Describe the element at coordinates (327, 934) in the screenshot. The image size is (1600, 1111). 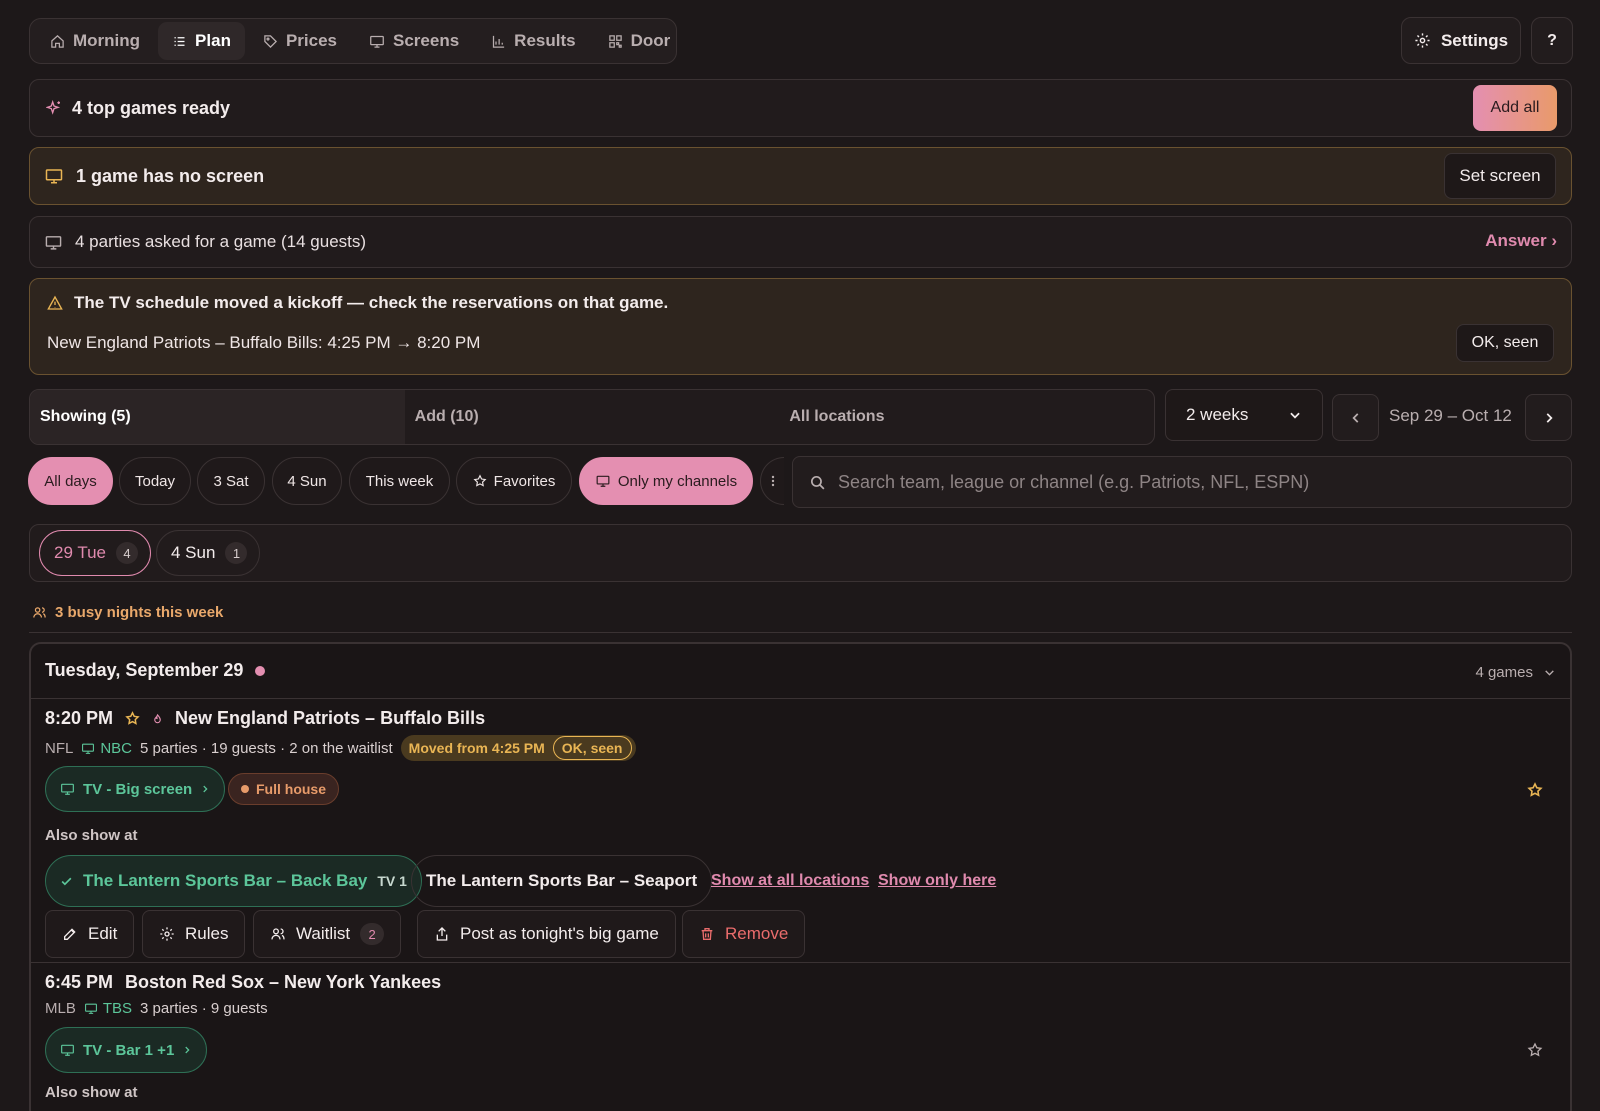
I see `waitlist-button: Waitlist 2` at that location.